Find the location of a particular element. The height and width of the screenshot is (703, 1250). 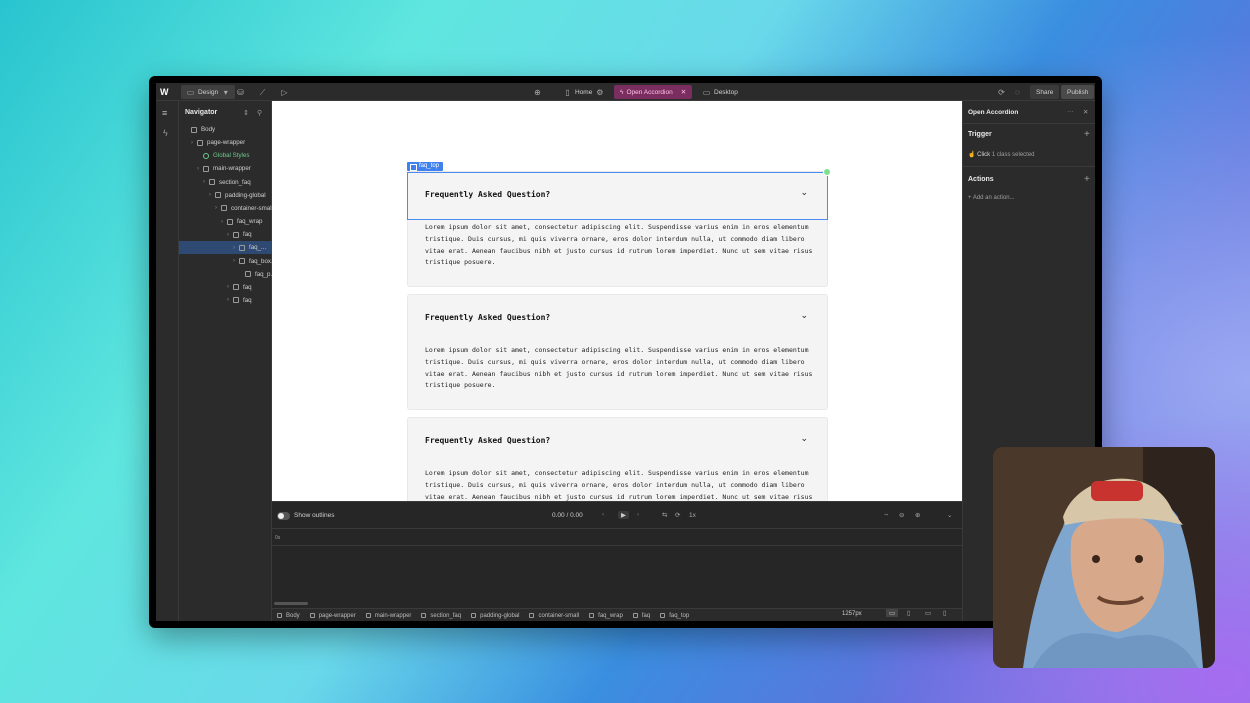

prev-icon: ‹ is located at coordinates (603, 514).